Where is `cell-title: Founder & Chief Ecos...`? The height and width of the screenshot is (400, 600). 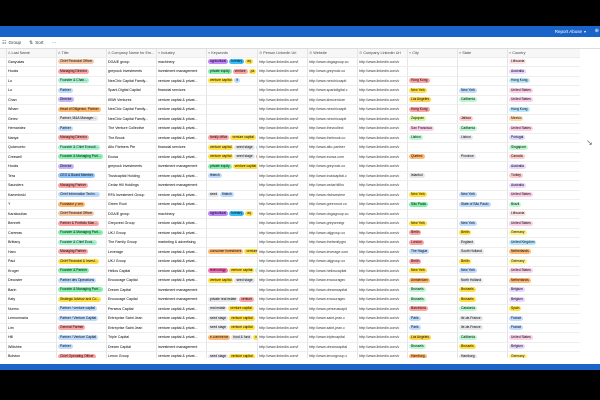
cell-title: Founder & Chief Ecos... is located at coordinates (81, 242).